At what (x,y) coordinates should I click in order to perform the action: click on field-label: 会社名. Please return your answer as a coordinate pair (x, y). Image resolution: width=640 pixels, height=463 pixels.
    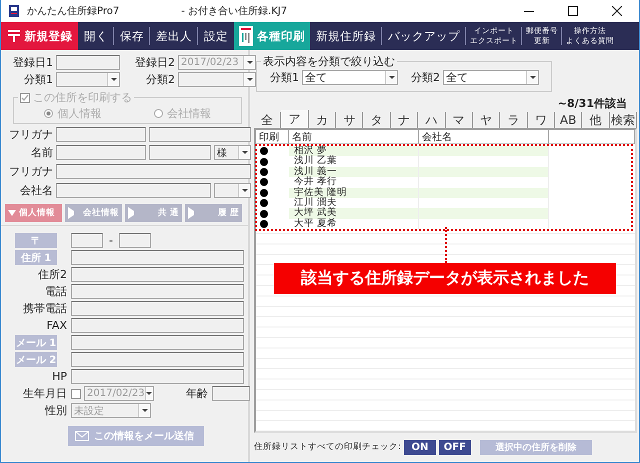
    Looking at the image, I should click on (36, 190).